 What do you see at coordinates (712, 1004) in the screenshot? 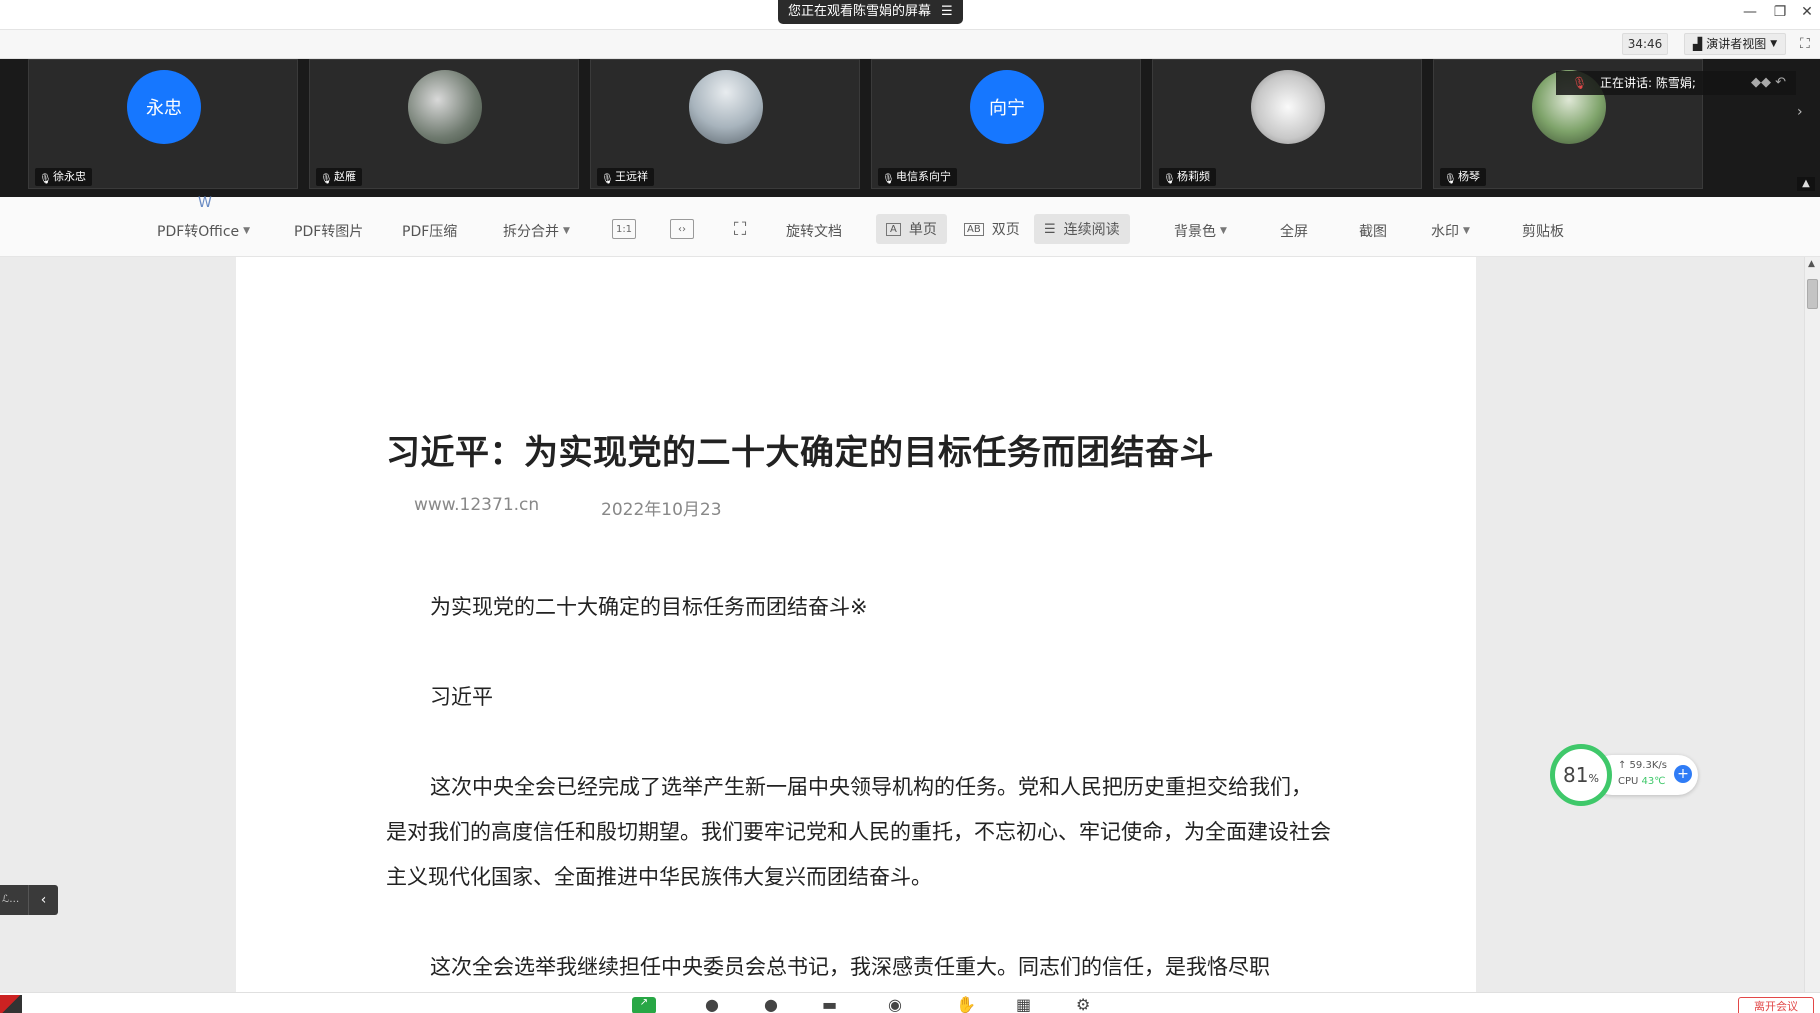
I see `participant-icon: ●` at bounding box center [712, 1004].